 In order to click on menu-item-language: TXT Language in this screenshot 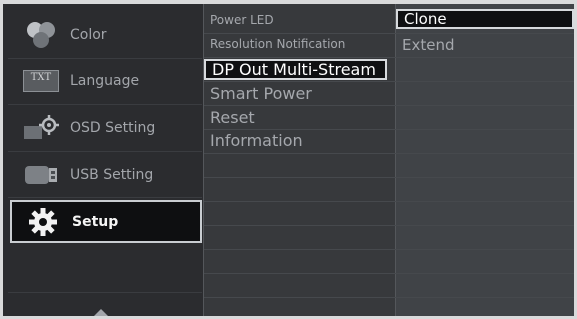, I will do `click(106, 81)`.